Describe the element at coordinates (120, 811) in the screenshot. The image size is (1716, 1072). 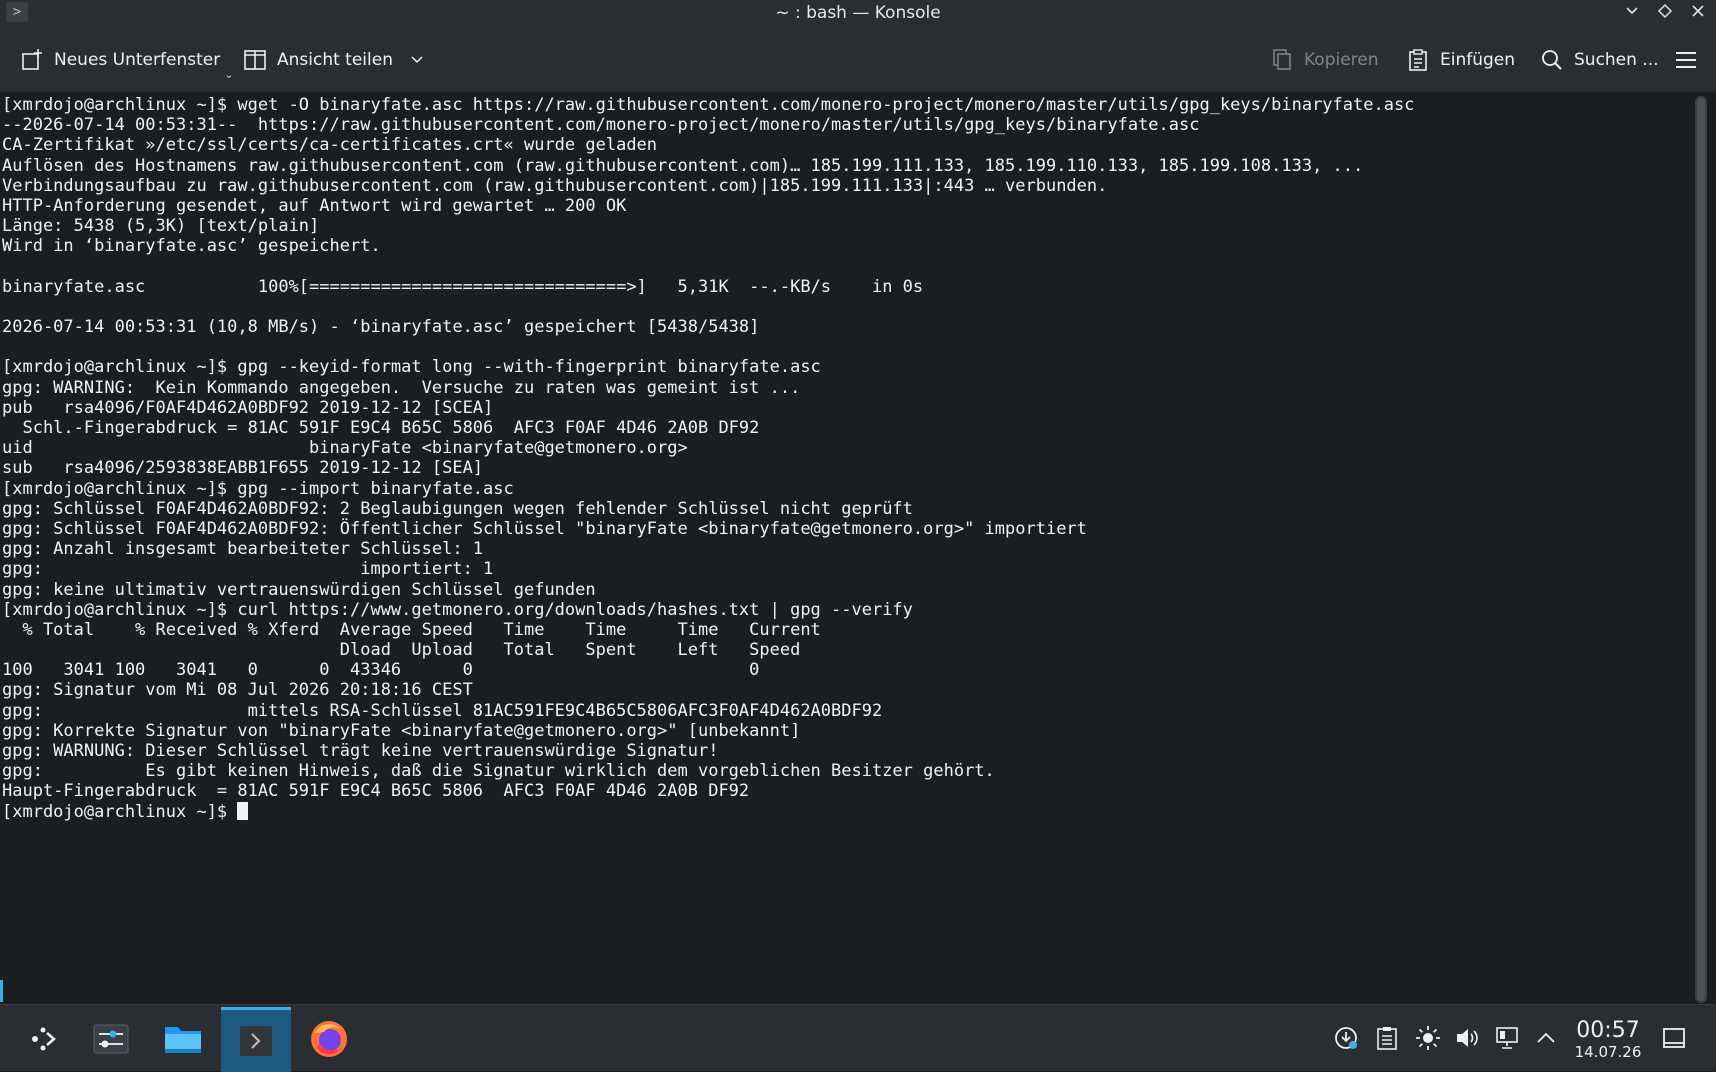
I see `shell-prompt: [xmrdojo@archlinux ~]$` at that location.